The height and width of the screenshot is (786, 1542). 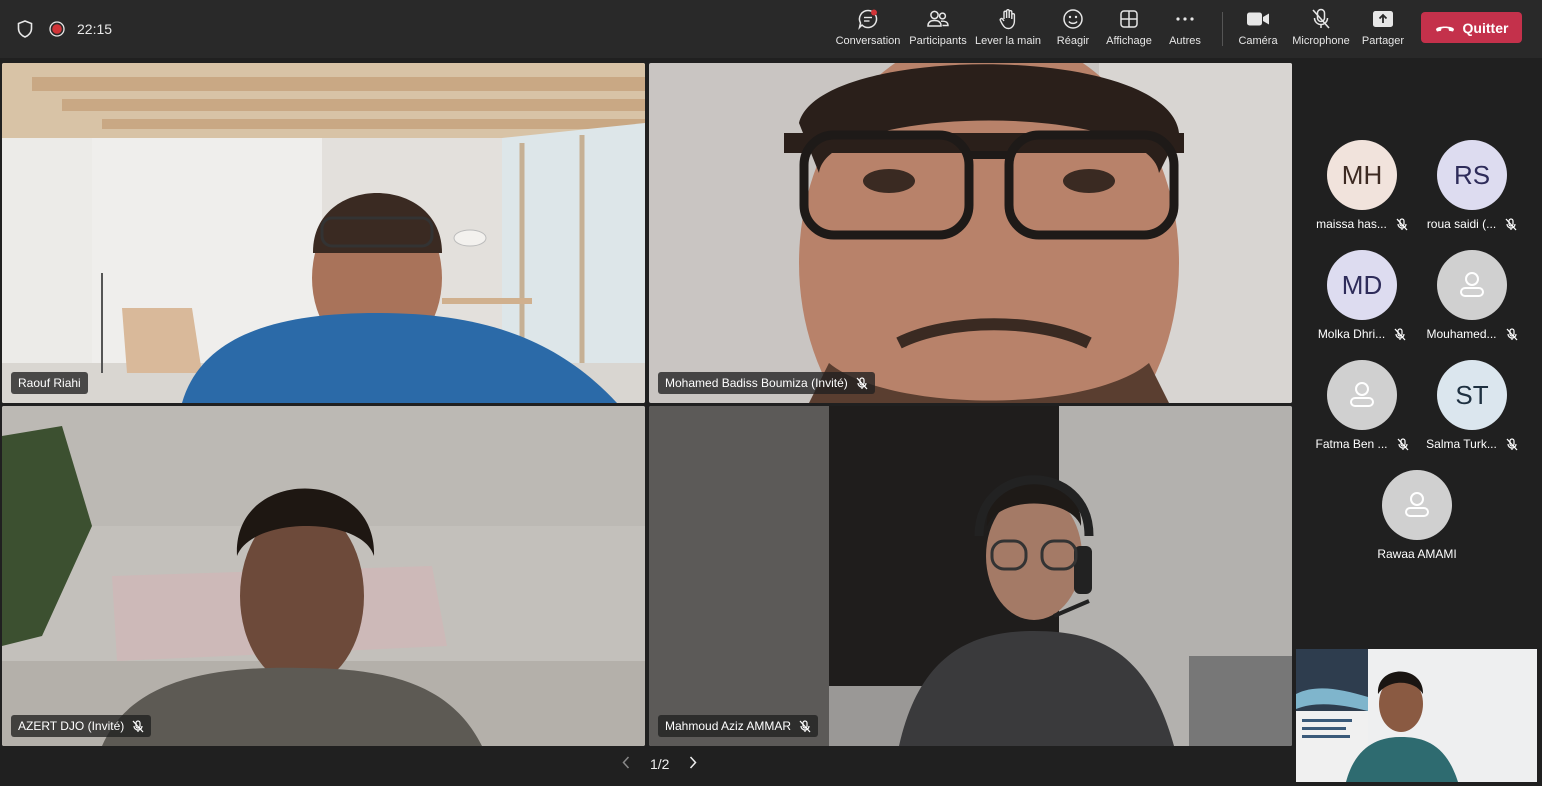 What do you see at coordinates (693, 764) in the screenshot?
I see `chevron-right-icon` at bounding box center [693, 764].